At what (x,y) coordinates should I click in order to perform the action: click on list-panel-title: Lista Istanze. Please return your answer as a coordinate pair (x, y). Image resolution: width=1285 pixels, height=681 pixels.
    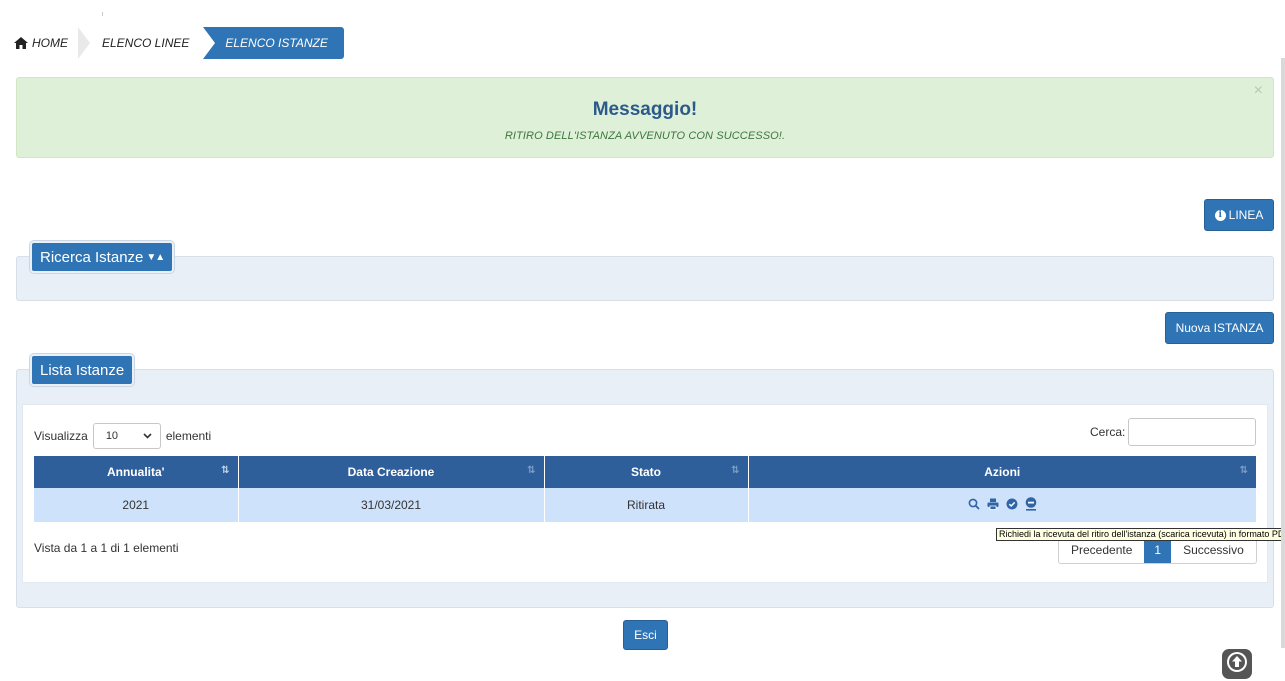
    Looking at the image, I should click on (82, 370).